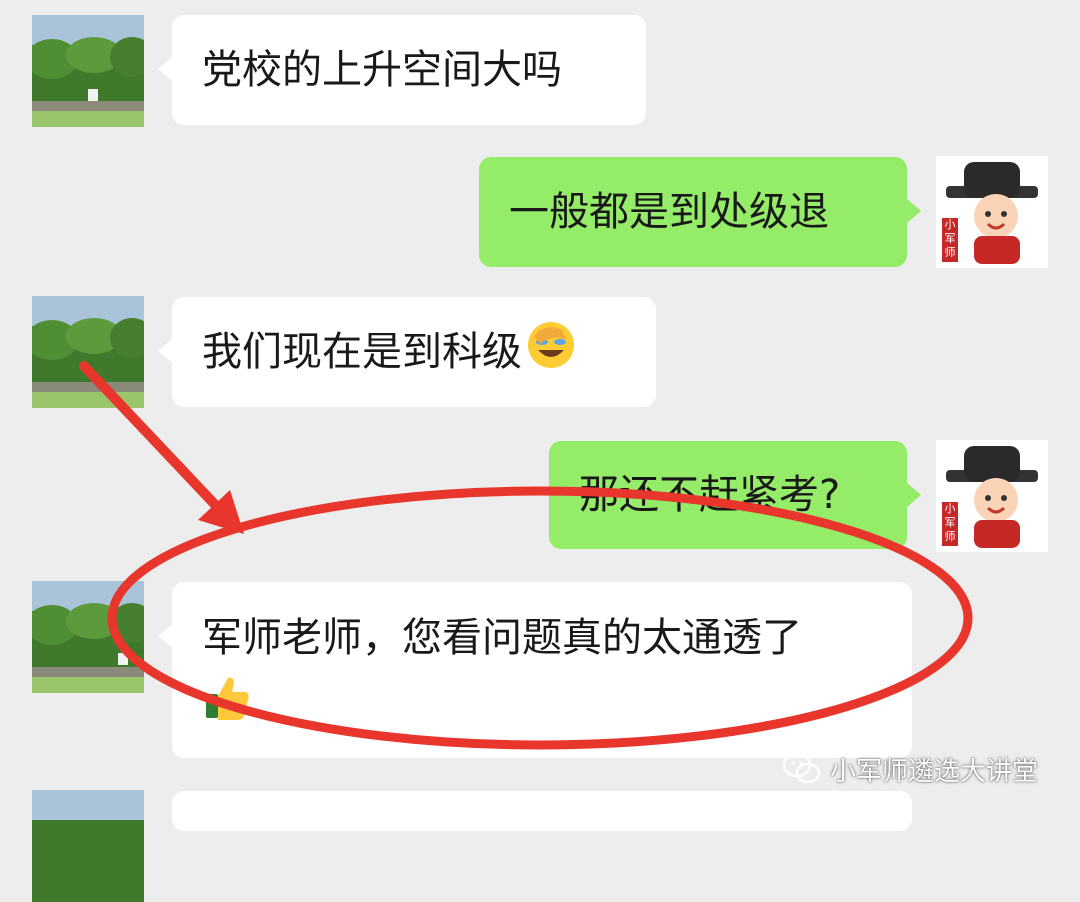 This screenshot has height=902, width=1080. Describe the element at coordinates (710, 495) in the screenshot. I see `message-text: 那还不赶紧考?` at that location.